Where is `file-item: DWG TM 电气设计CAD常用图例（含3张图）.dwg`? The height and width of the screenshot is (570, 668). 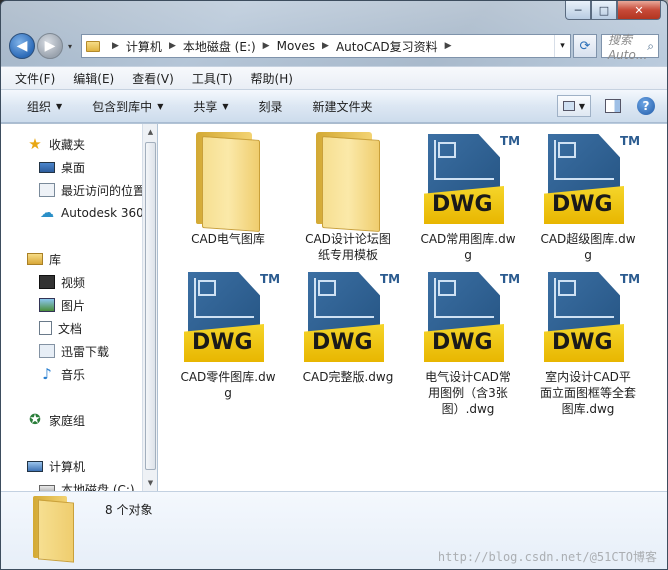 file-item: DWG TM 电气设计CAD常用图例（含3张图）.dwg is located at coordinates (468, 343).